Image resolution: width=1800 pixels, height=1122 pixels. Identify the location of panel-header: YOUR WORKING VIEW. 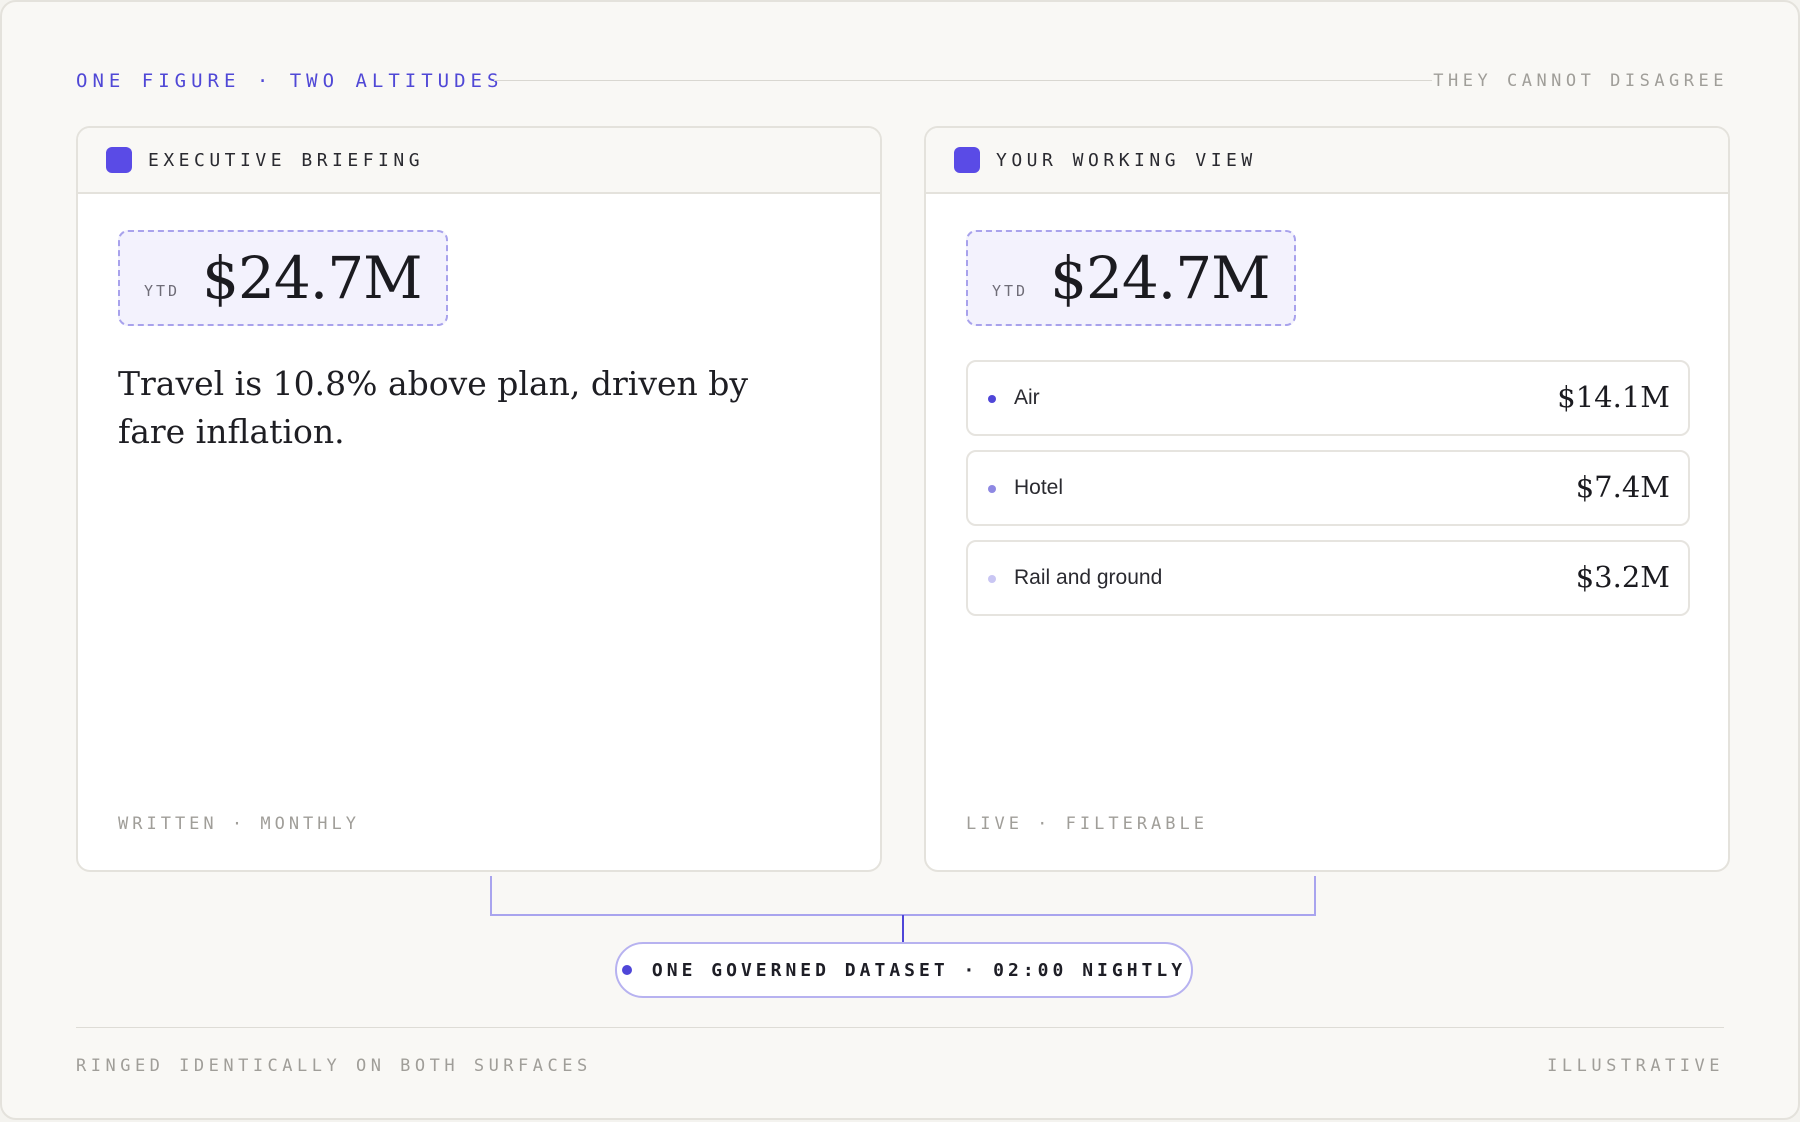
(1327, 161).